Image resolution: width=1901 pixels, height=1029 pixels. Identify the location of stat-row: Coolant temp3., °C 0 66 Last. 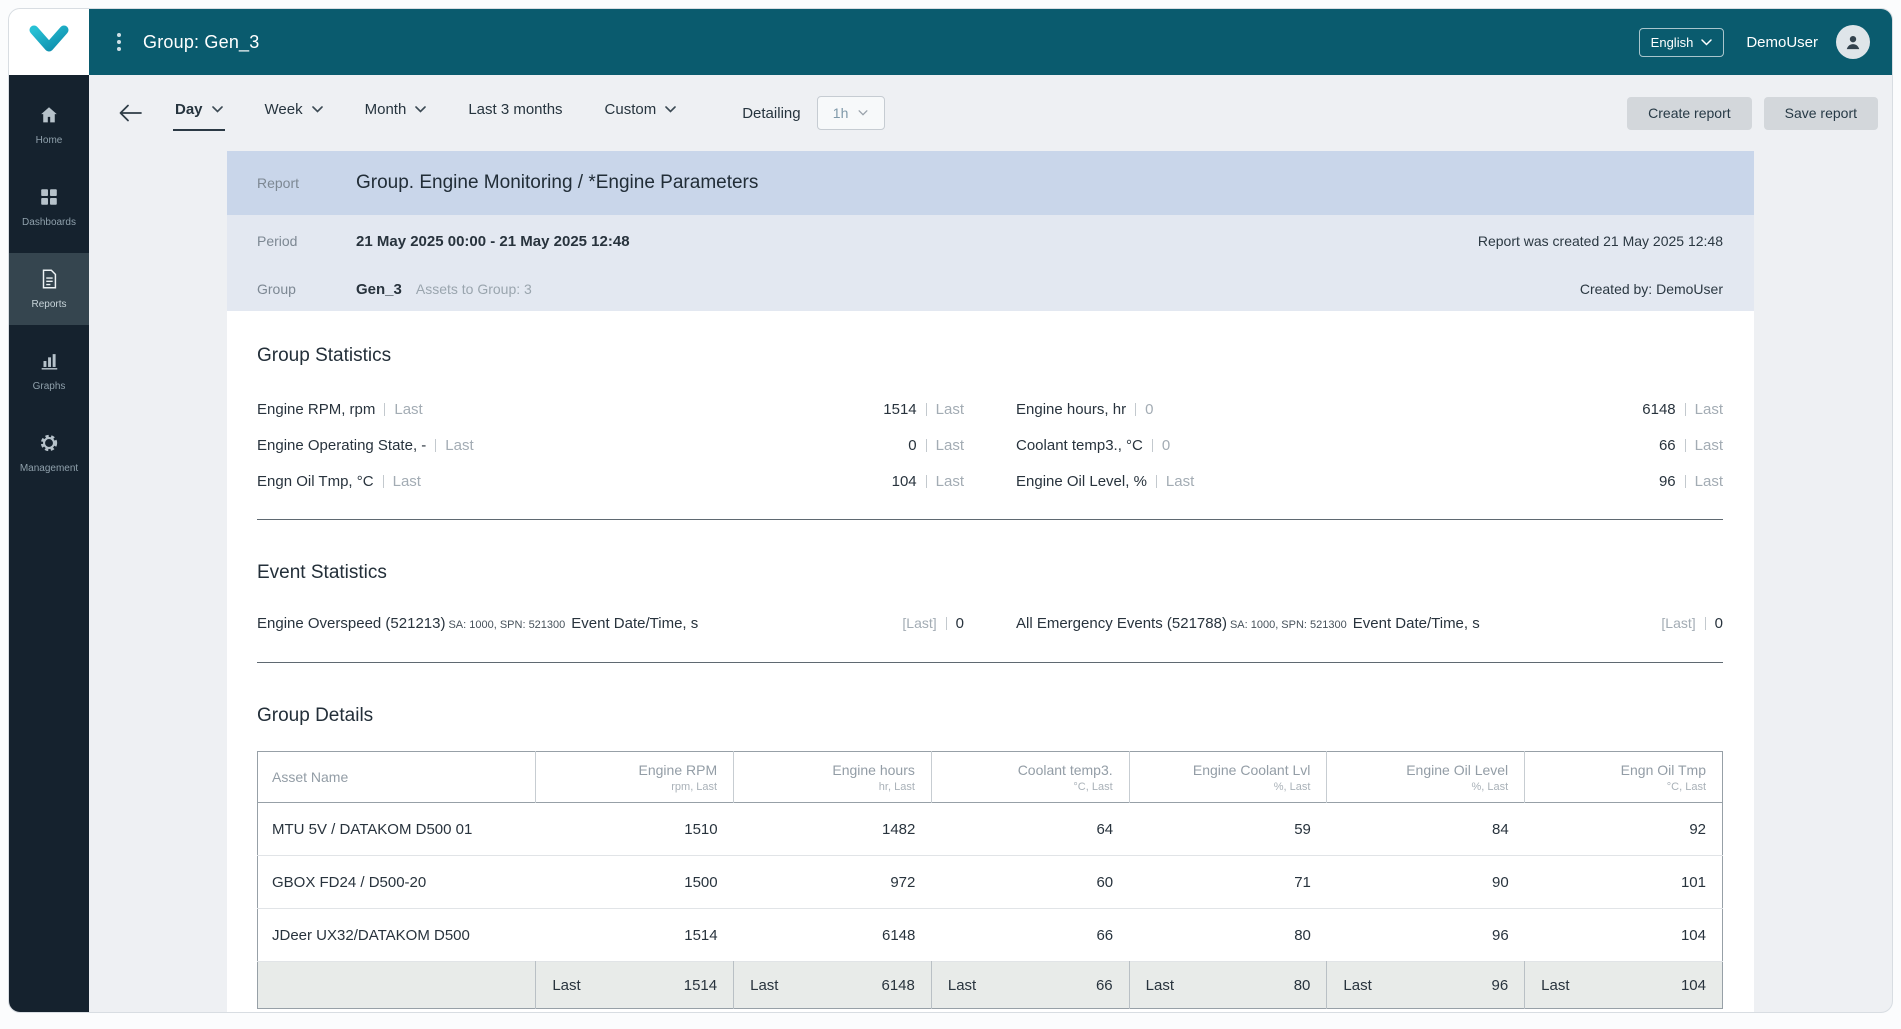
(1369, 445).